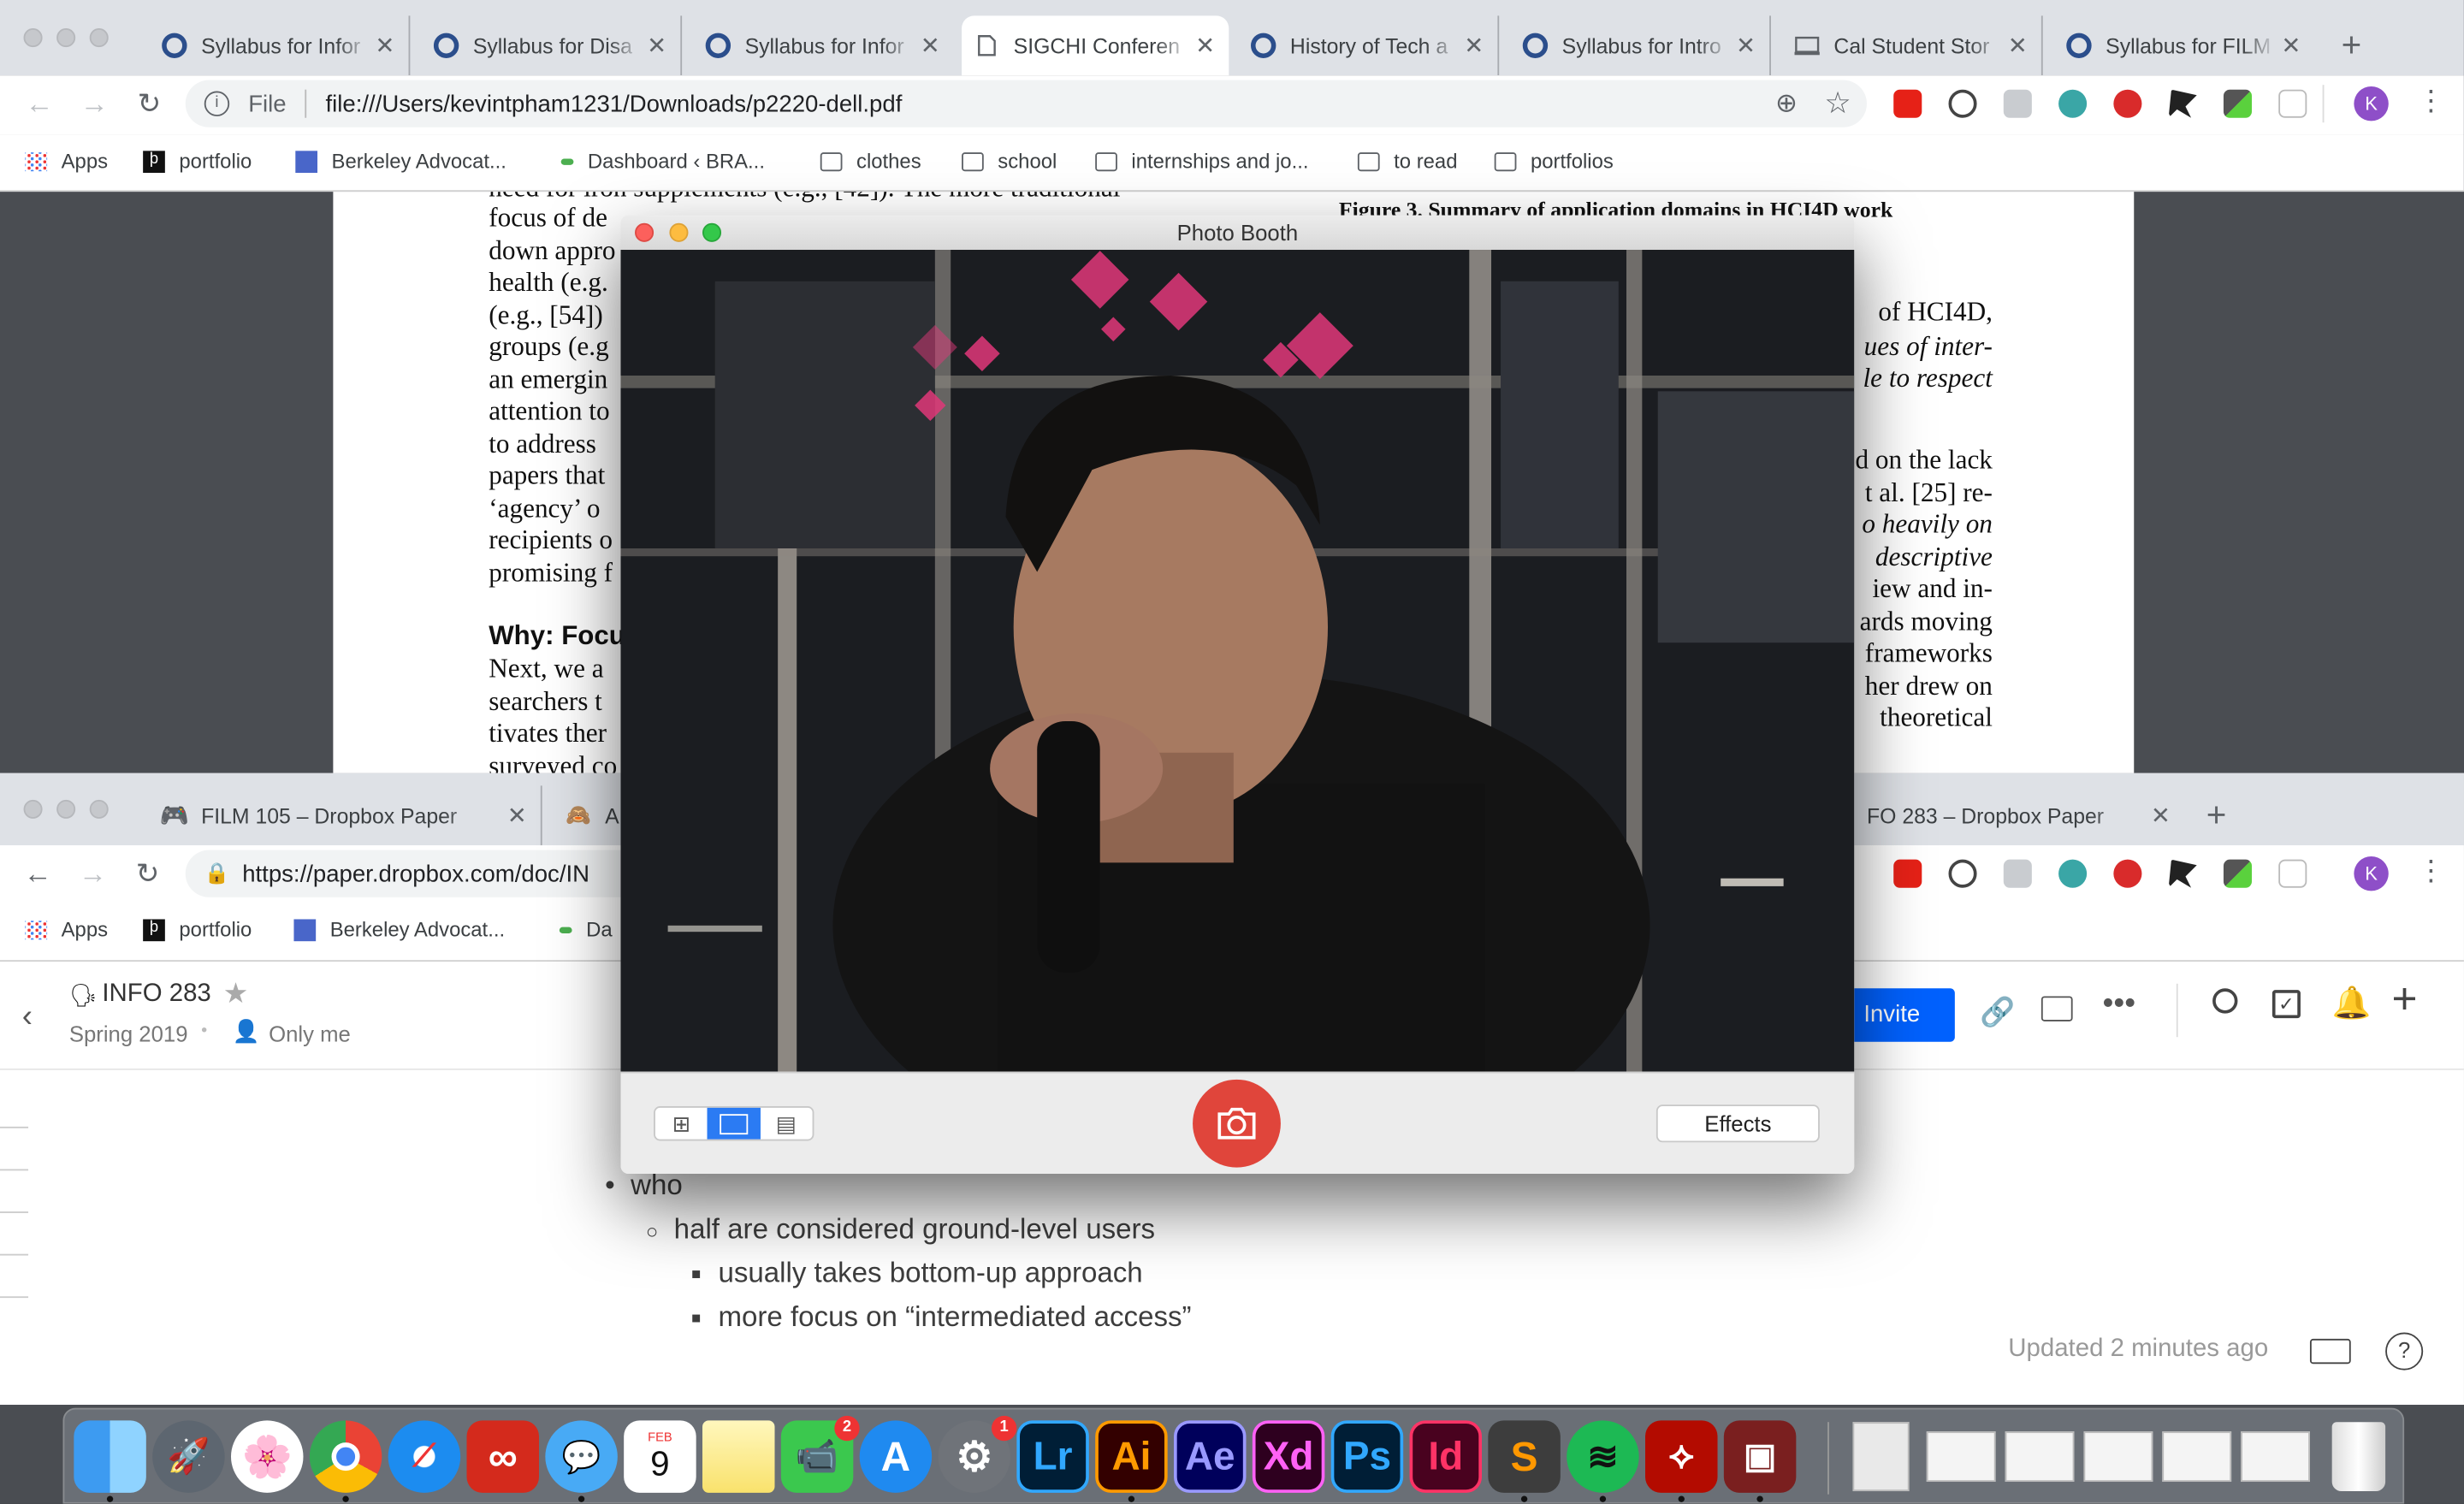  What do you see at coordinates (424, 1457) in the screenshot?
I see `safari-icon: ⟋` at bounding box center [424, 1457].